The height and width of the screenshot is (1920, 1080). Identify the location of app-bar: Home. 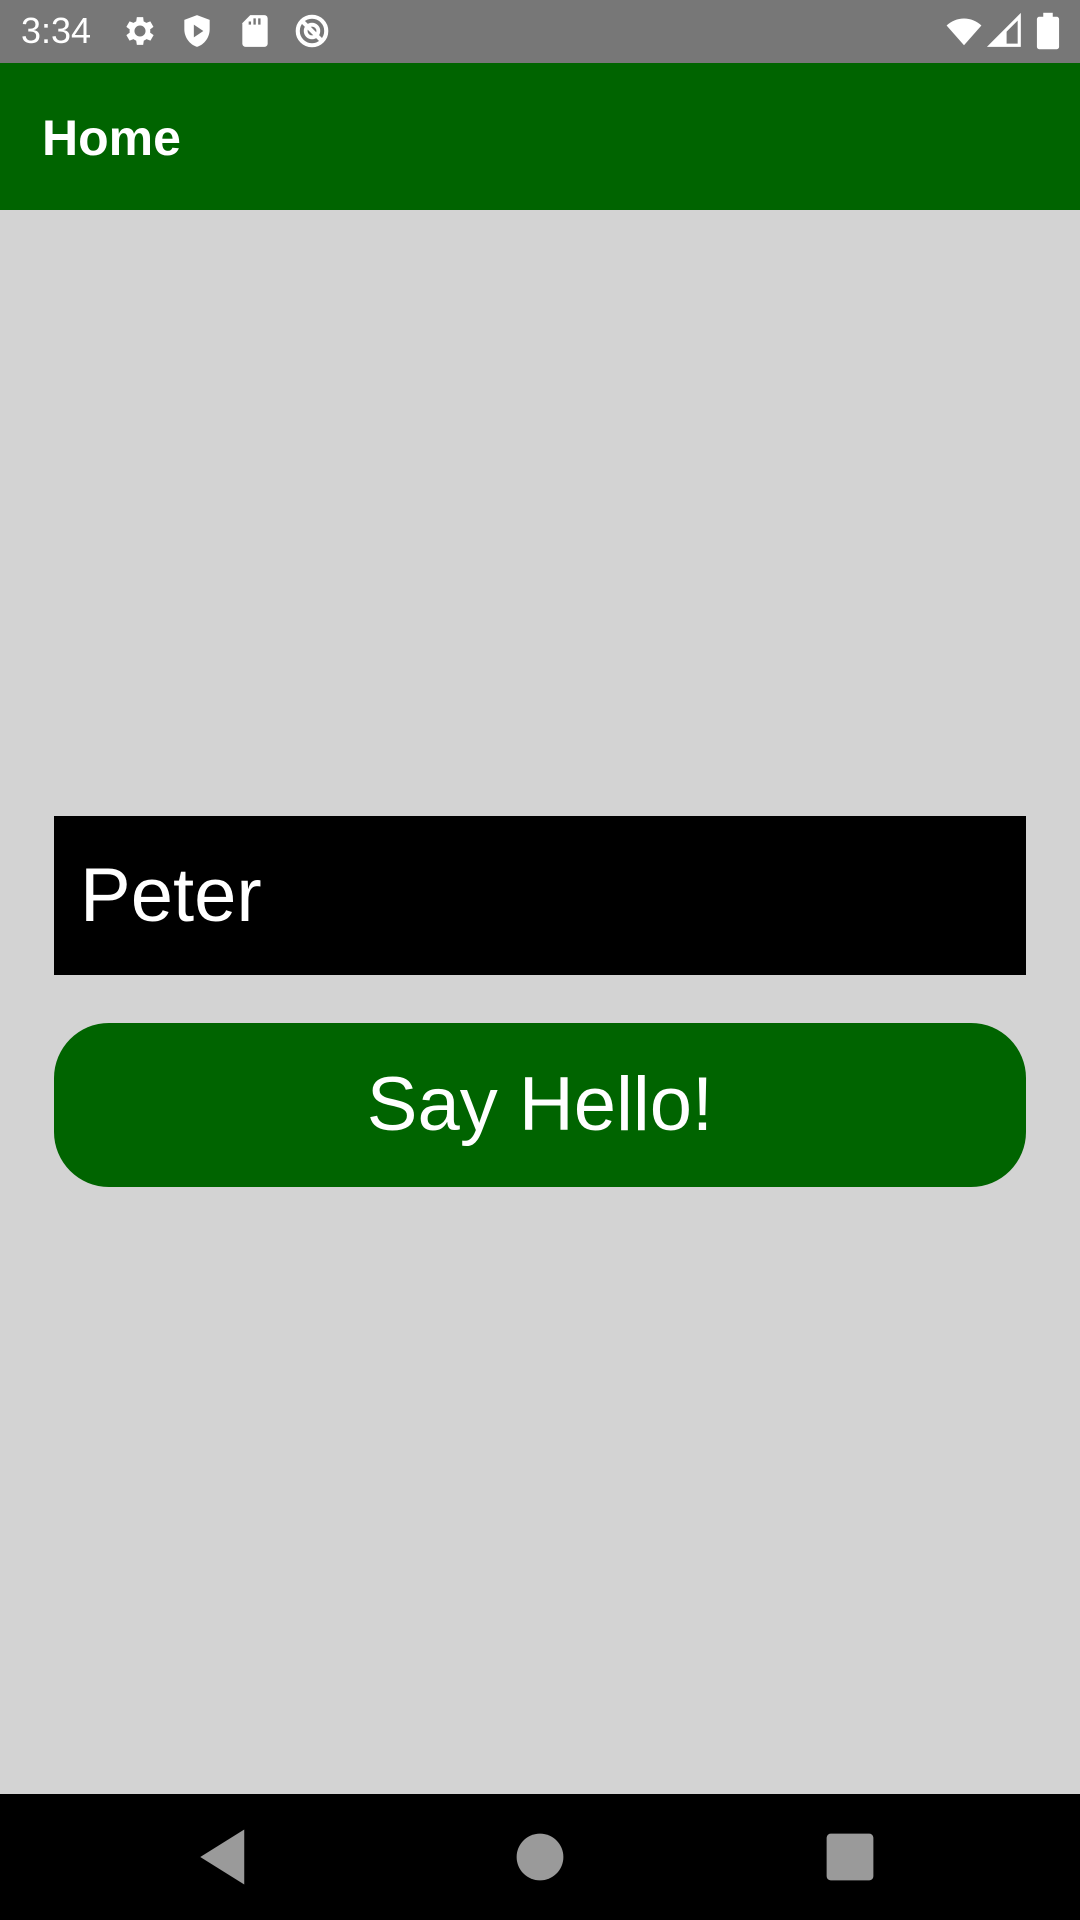
(540, 136).